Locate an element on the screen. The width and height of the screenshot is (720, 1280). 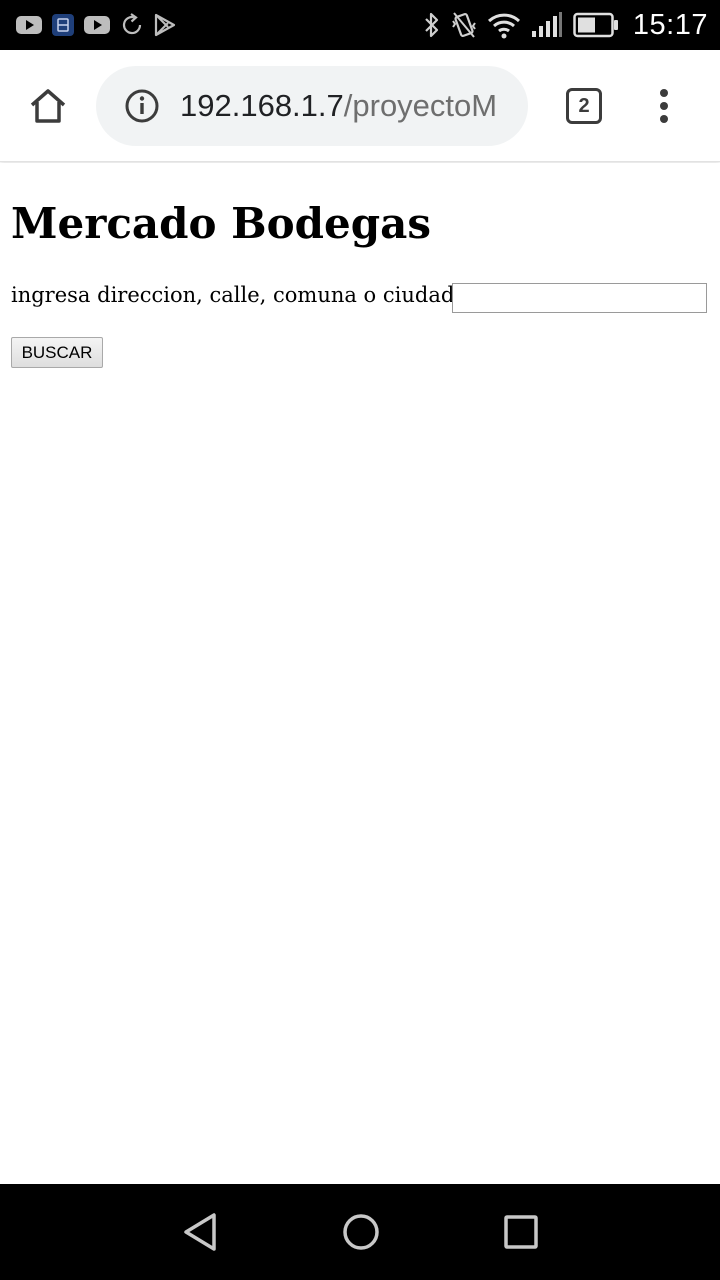
page-title: Mercado Bodegas is located at coordinates (221, 223).